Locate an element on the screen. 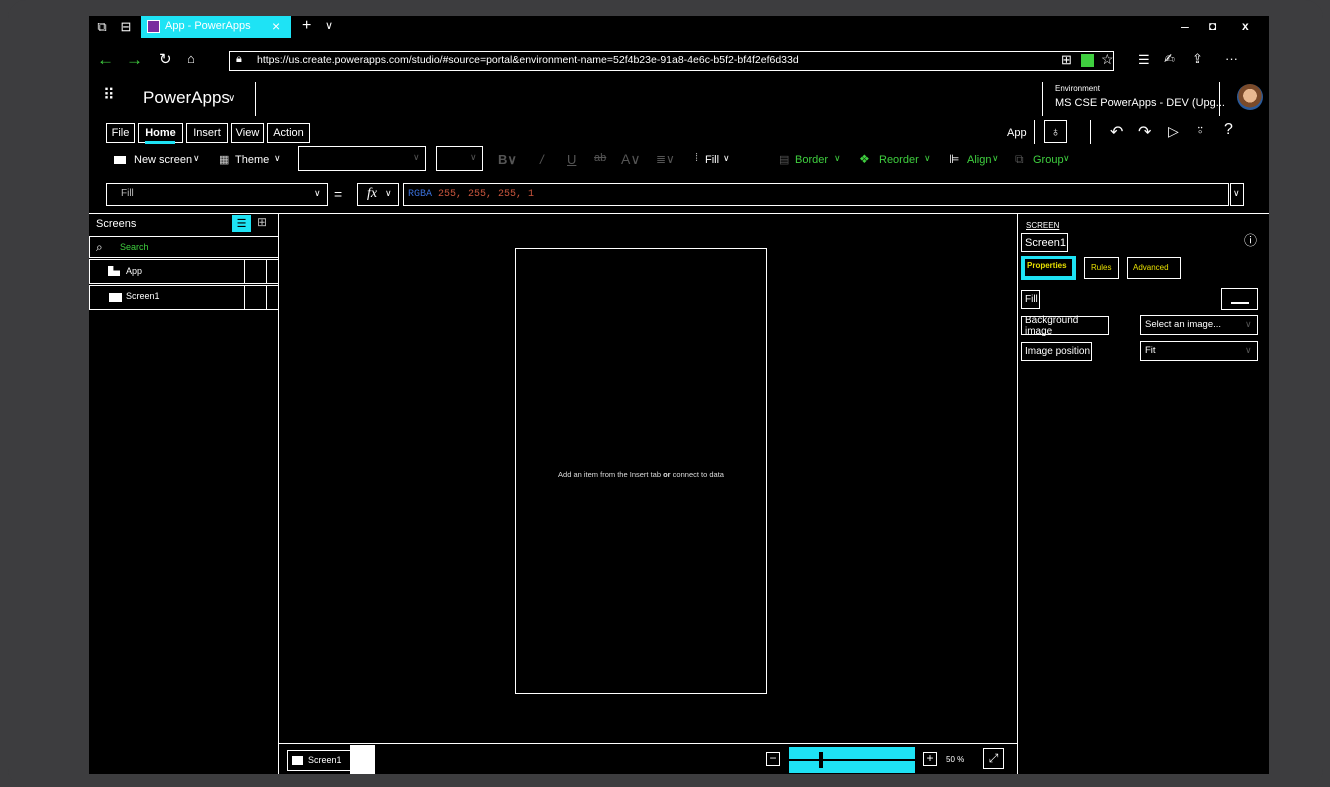 Image resolution: width=1330 pixels, height=787 pixels. screen-name-field: Screen1 is located at coordinates (1044, 242).